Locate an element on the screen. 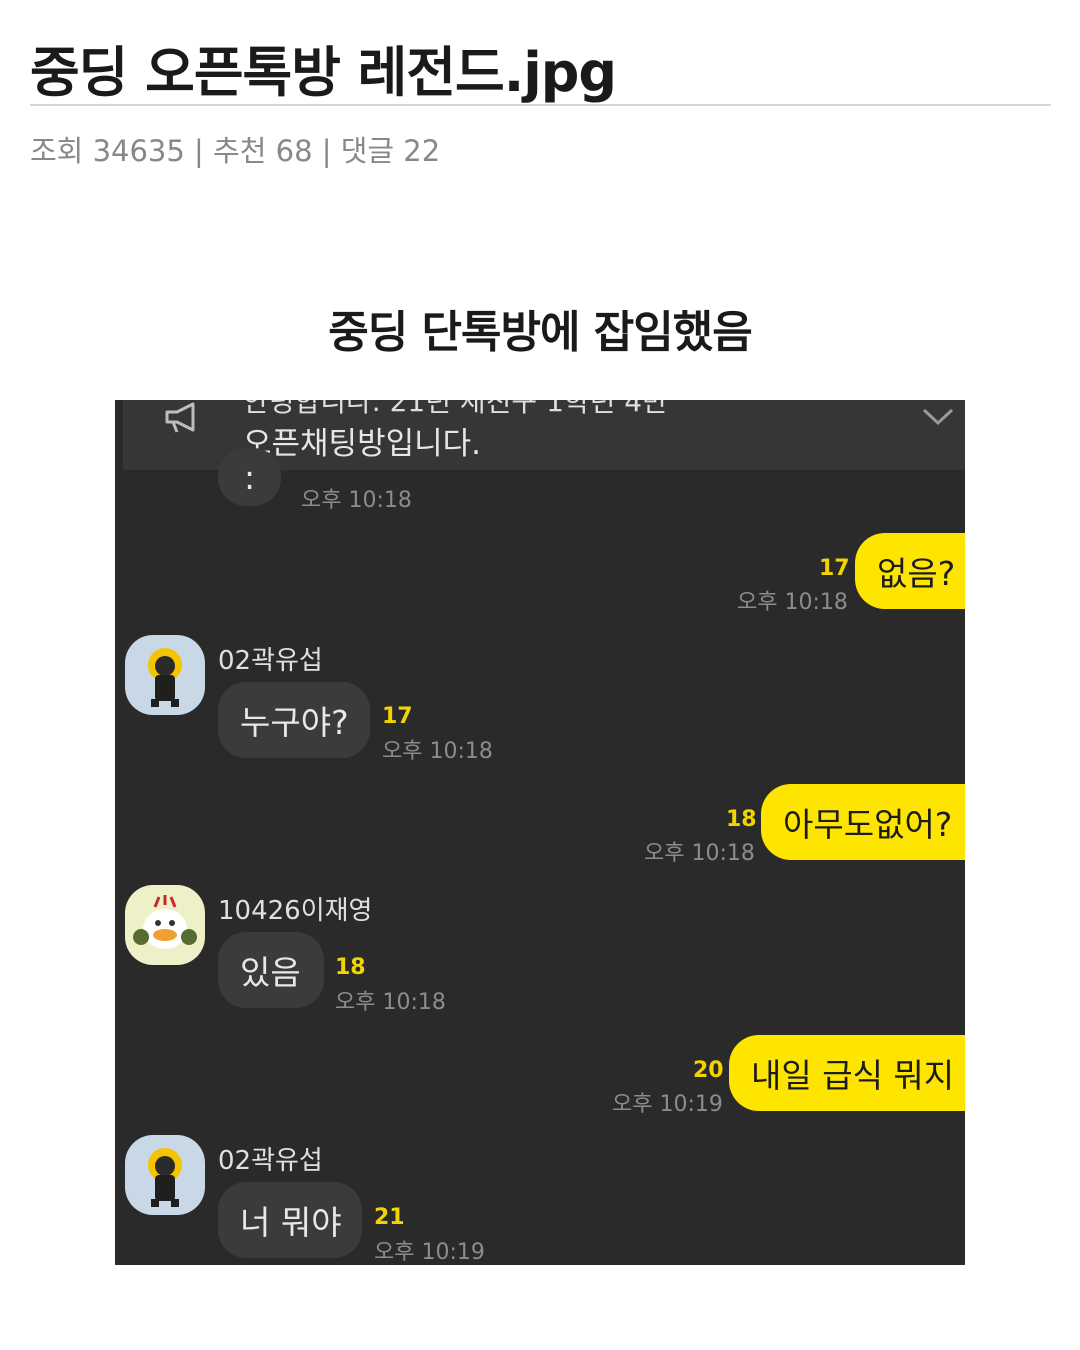 The image size is (1080, 1350). message-bubble: 누구야? is located at coordinates (294, 720).